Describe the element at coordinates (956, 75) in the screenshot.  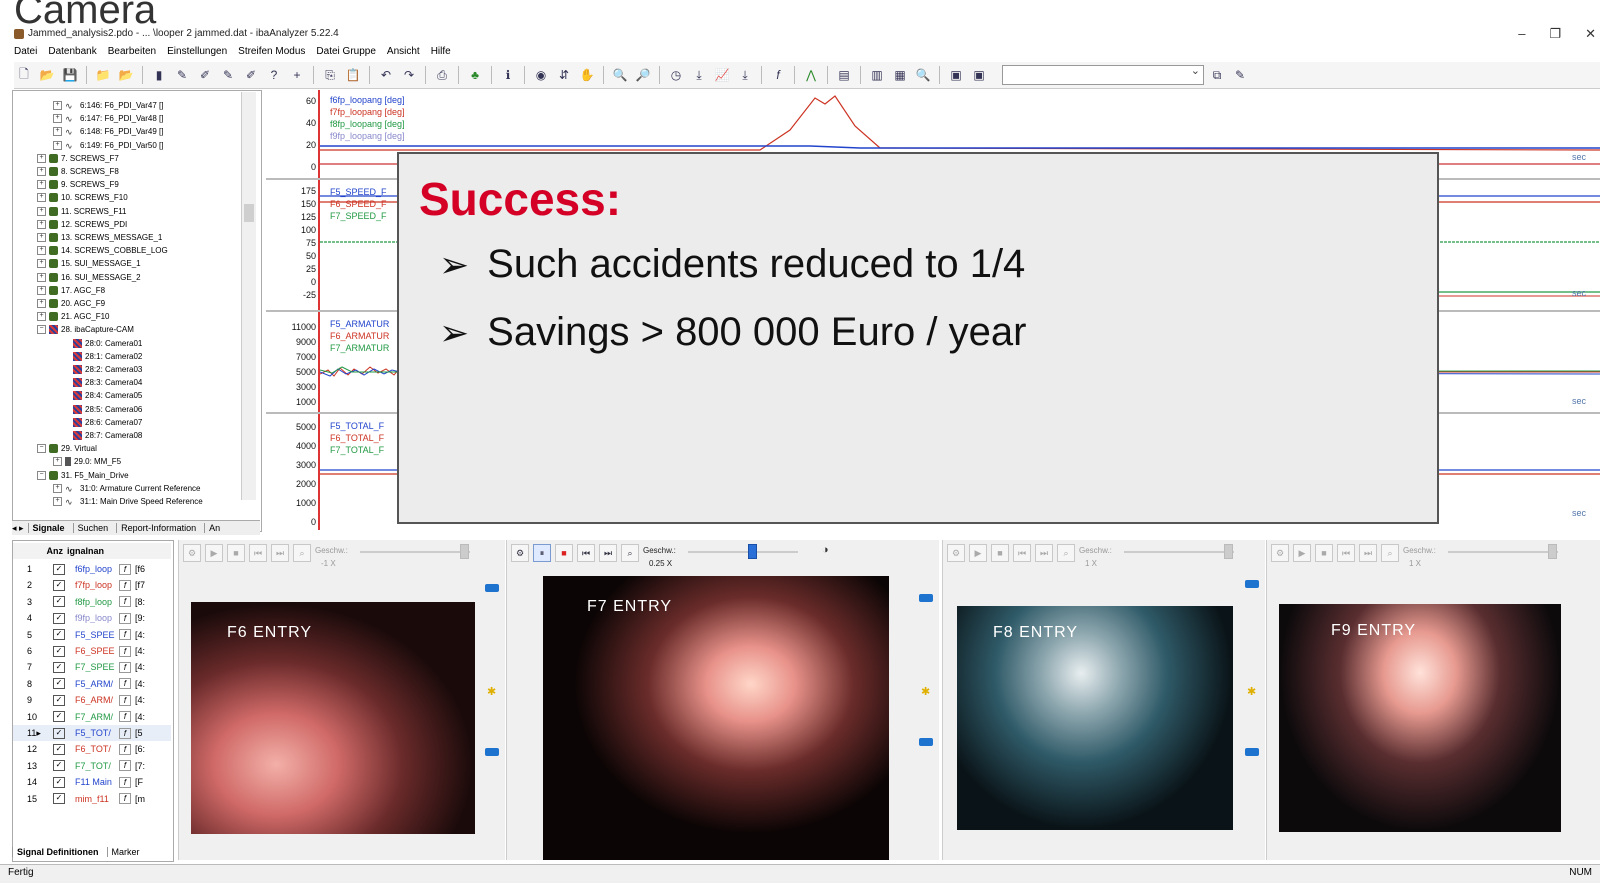
I see `layout-icon: ▣` at that location.